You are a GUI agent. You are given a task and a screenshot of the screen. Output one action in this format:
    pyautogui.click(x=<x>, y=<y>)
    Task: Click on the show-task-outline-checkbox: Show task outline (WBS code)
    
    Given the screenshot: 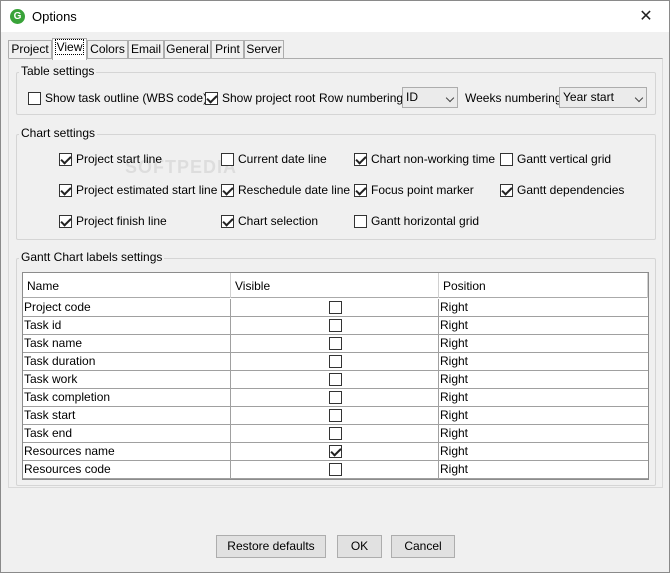 What is the action you would take?
    pyautogui.click(x=117, y=98)
    